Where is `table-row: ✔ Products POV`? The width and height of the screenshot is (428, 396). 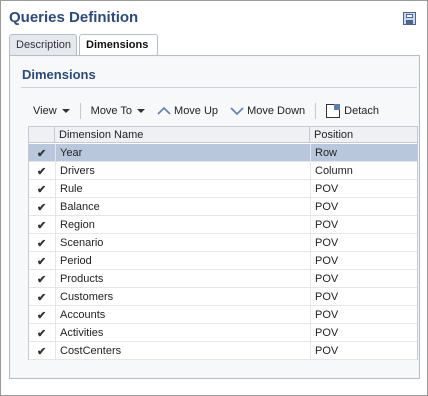
table-row: ✔ Products POV is located at coordinates (223, 279).